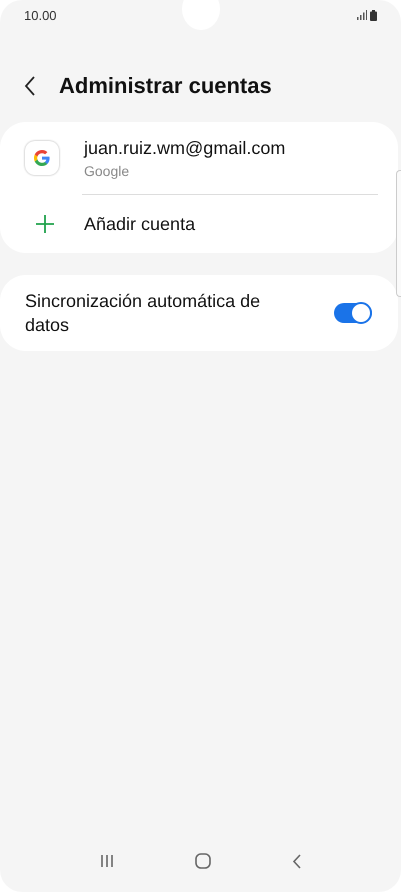 This screenshot has width=401, height=892. I want to click on back-nav-button, so click(296, 861).